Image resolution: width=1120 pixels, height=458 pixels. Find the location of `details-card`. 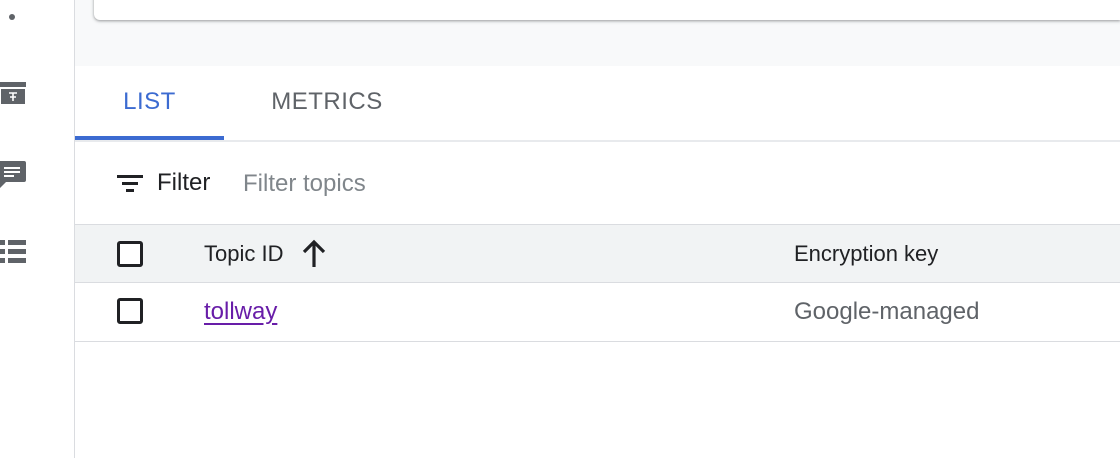

details-card is located at coordinates (607, 10).